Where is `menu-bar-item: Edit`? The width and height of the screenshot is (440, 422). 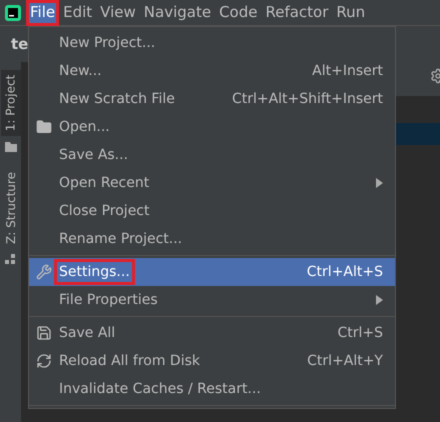
menu-bar-item: Edit is located at coordinates (77, 13).